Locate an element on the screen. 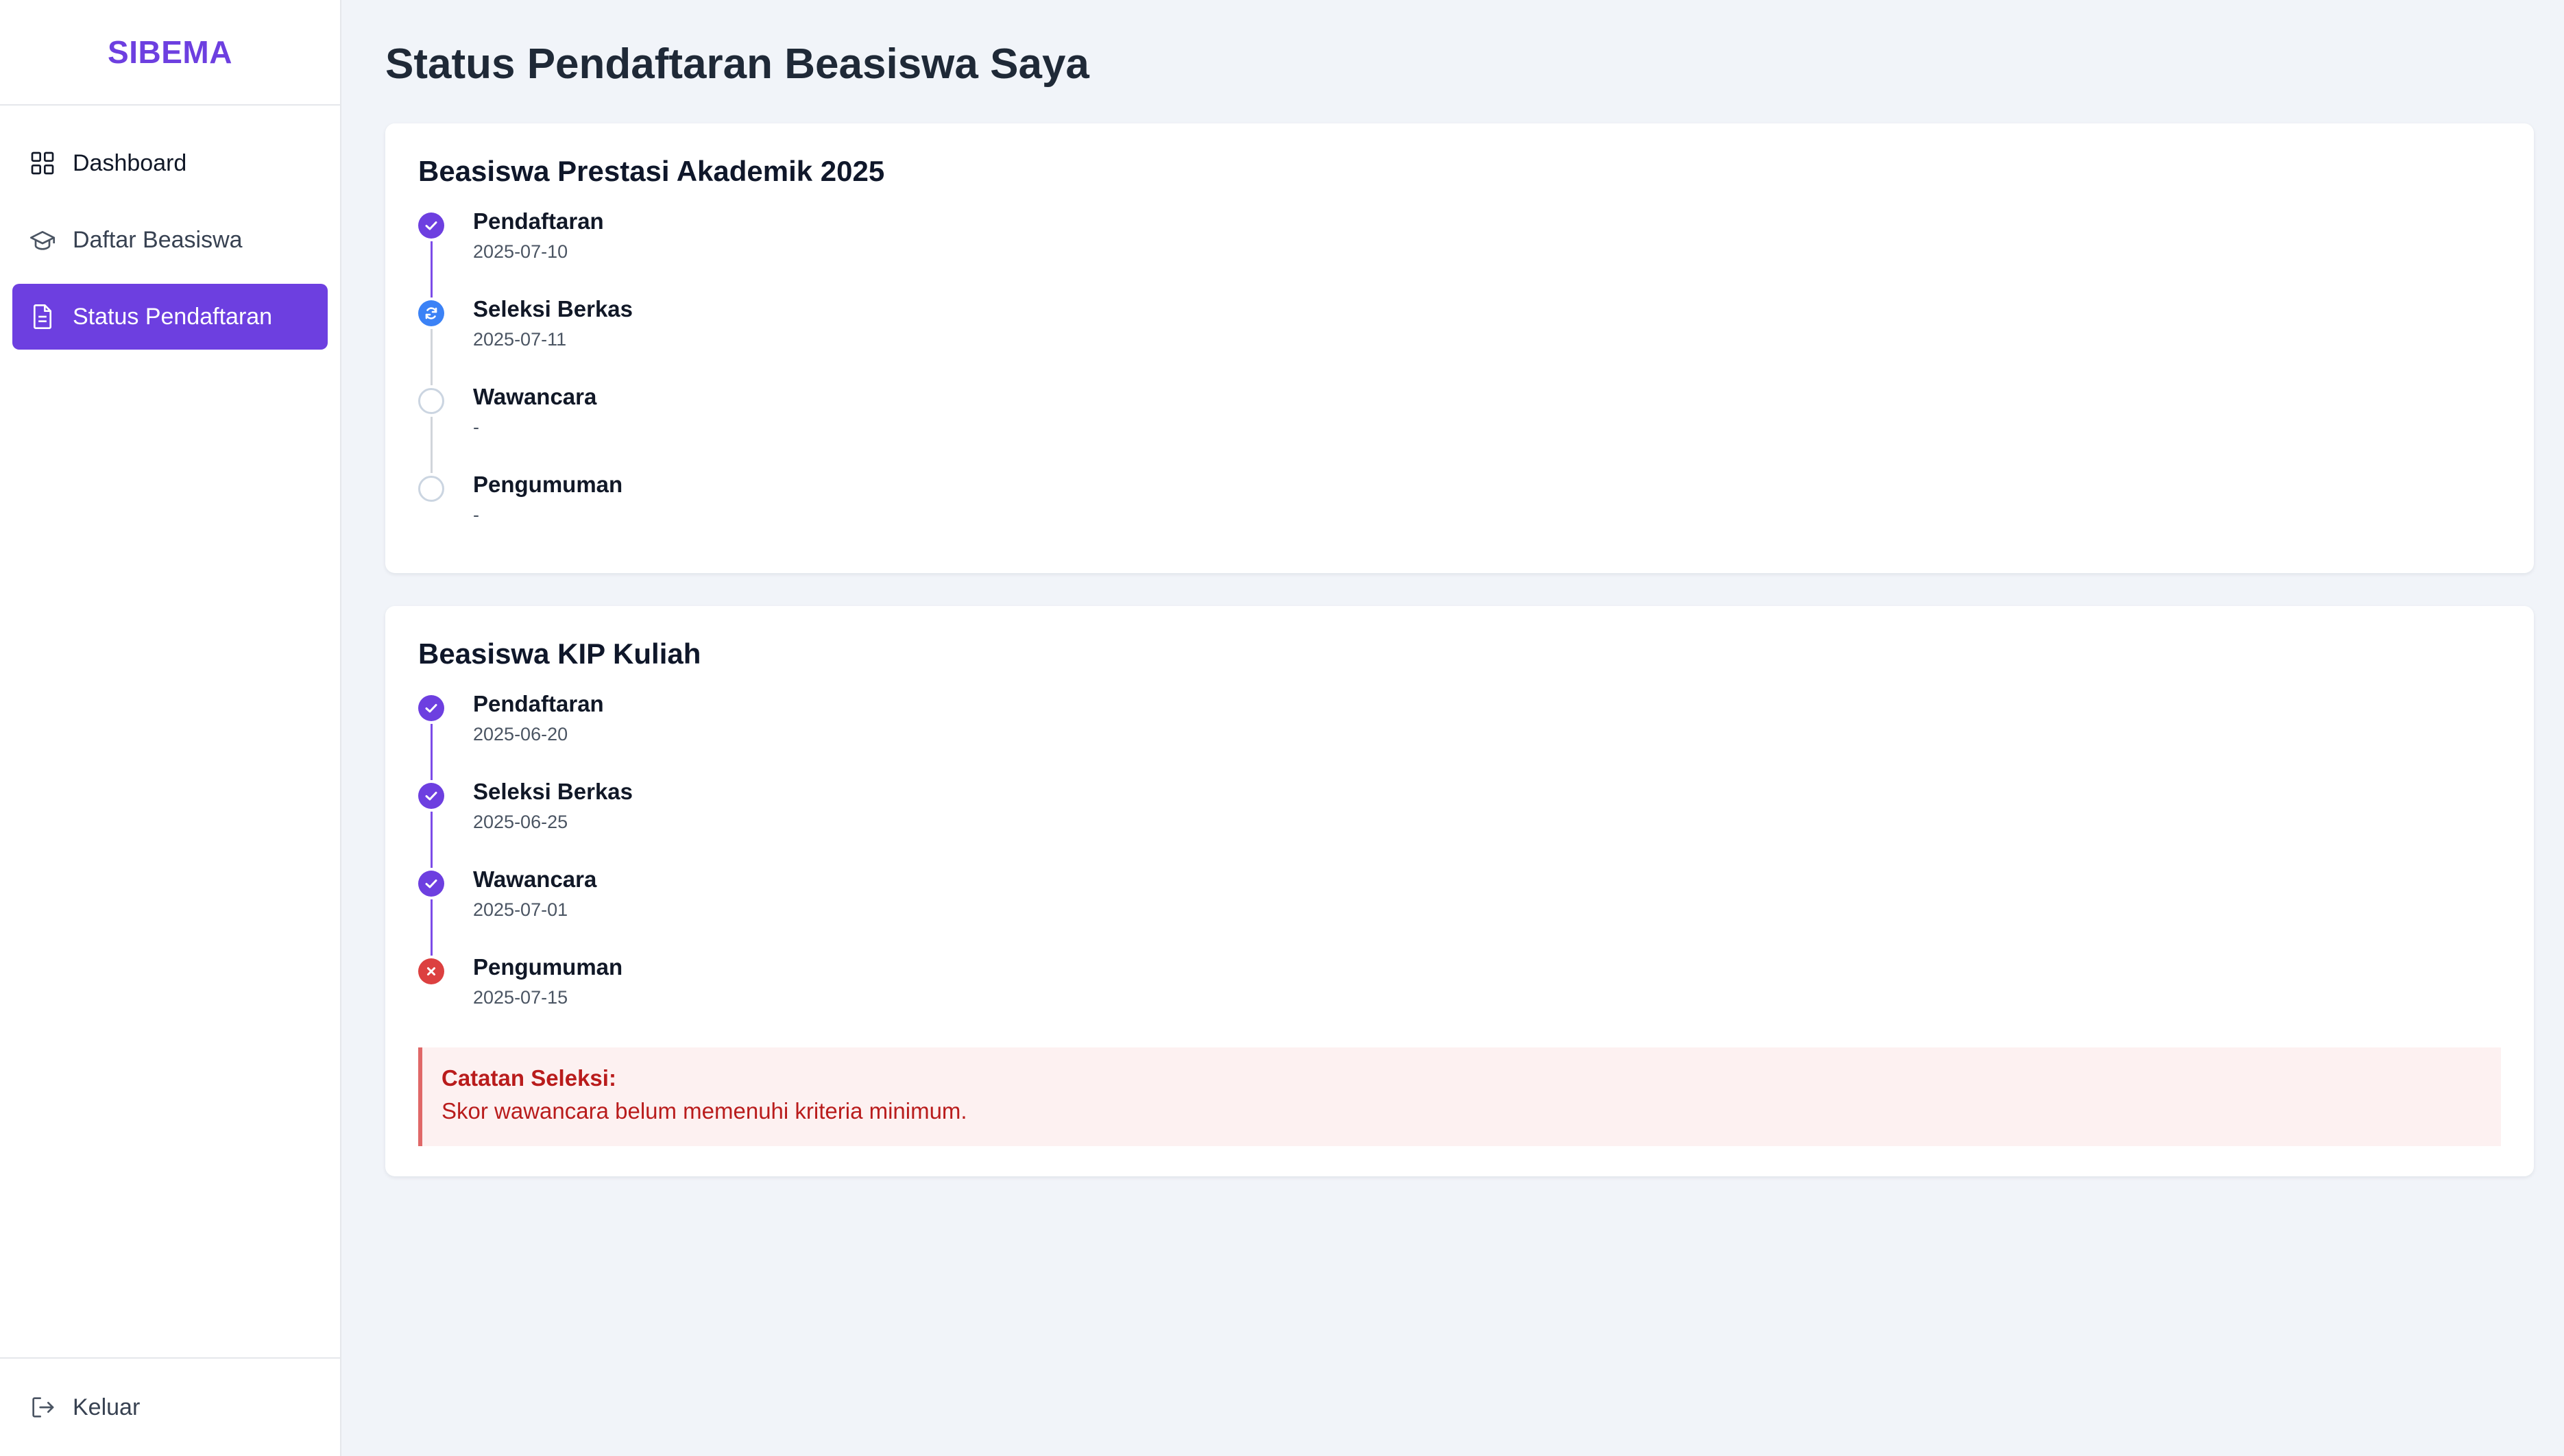 This screenshot has height=1456, width=2564. scholarship-title: Beasiswa KIP Kuliah is located at coordinates (559, 654).